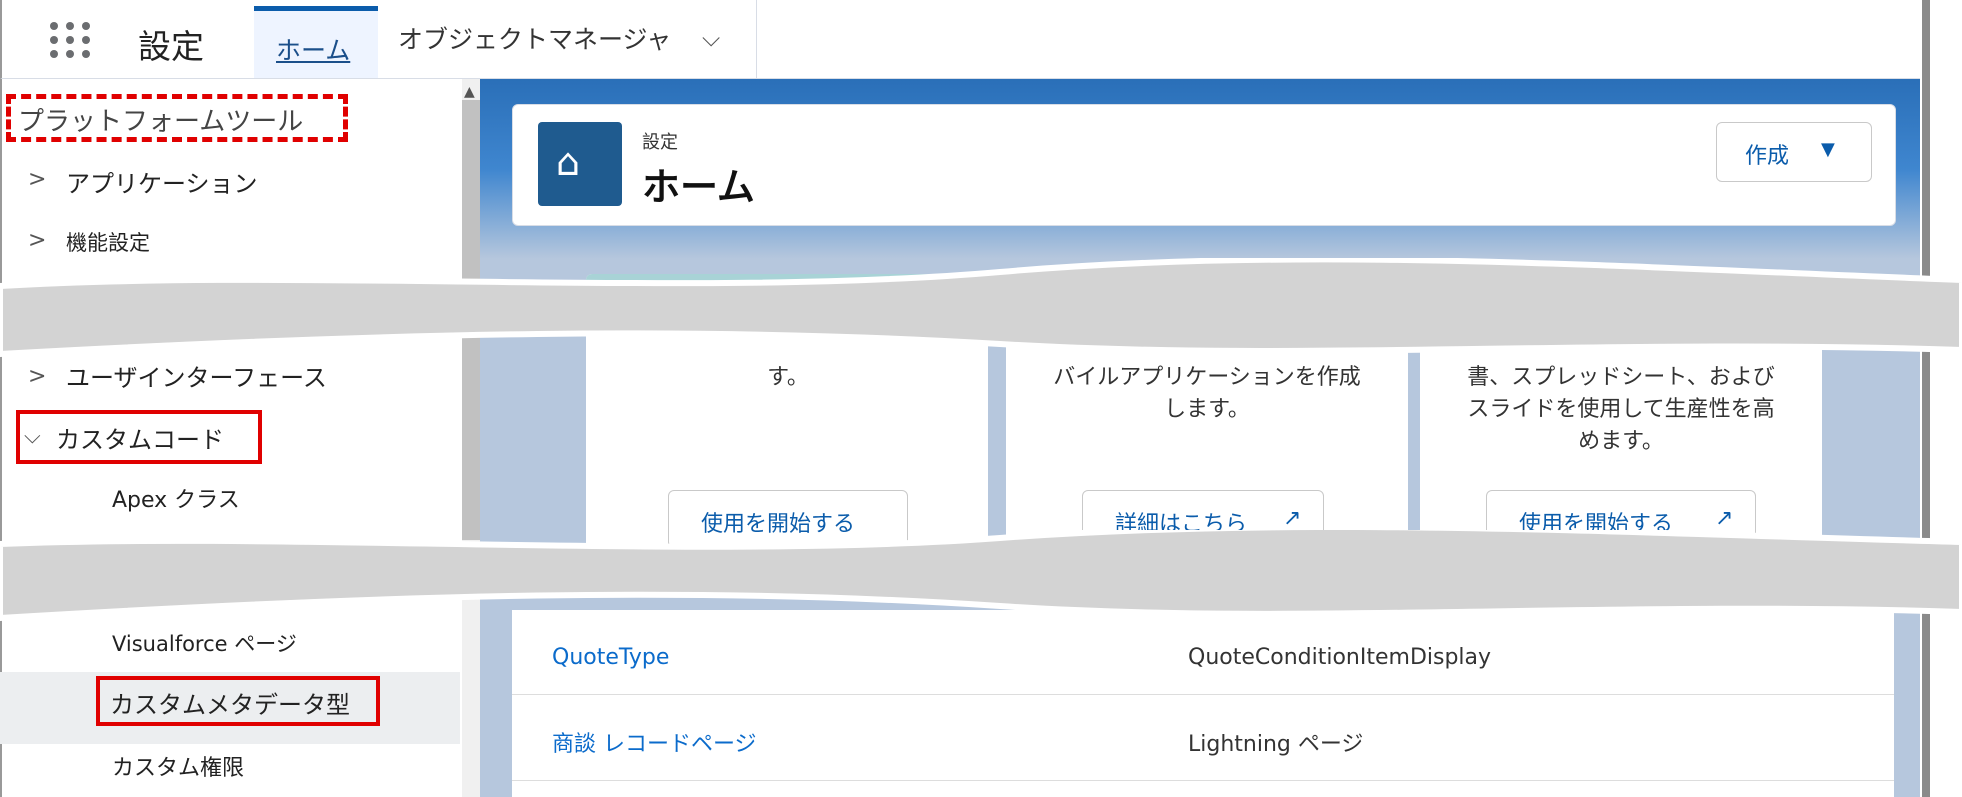  What do you see at coordinates (108, 242) in the screenshot?
I see `sidebar-item-feature-settings: 機能設定` at bounding box center [108, 242].